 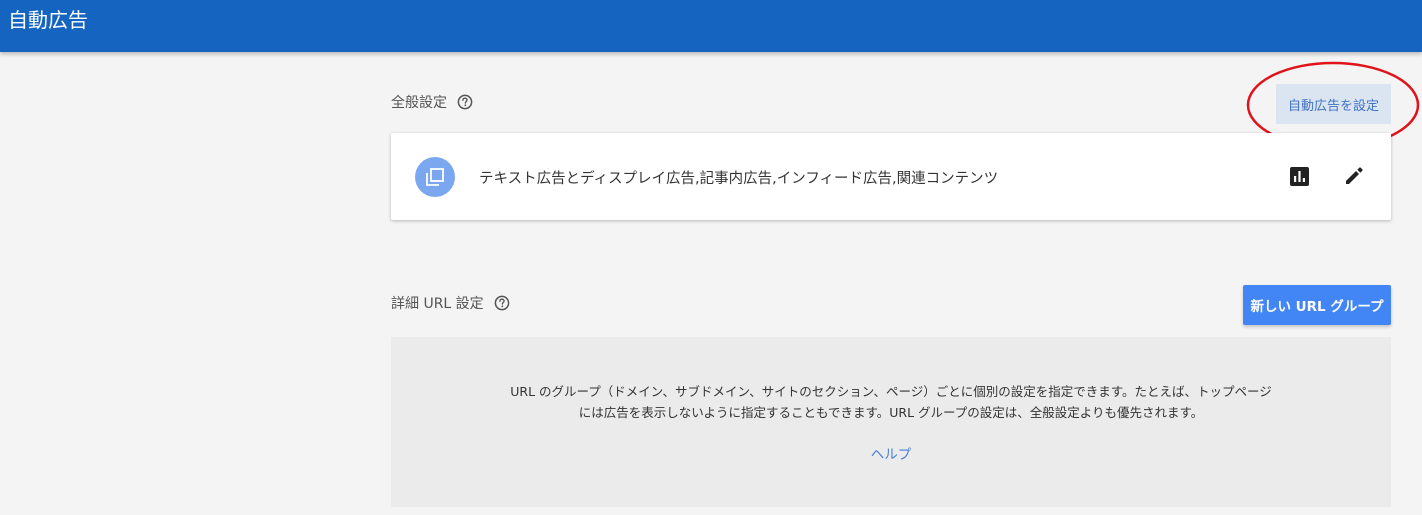 I want to click on advanced-url-settings-header: 詳細 URL 設定, so click(x=450, y=303).